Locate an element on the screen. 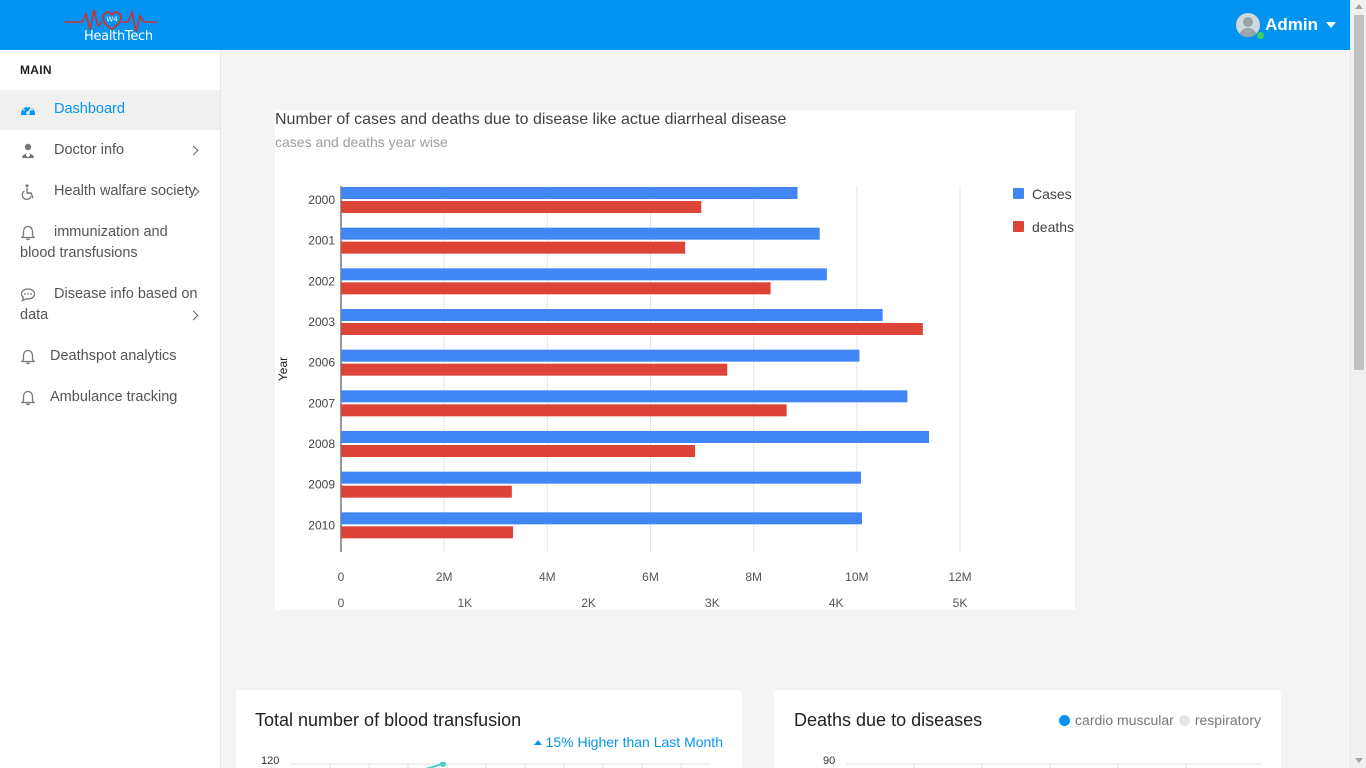  deaths-chart-gridline is located at coordinates (1053, 765).